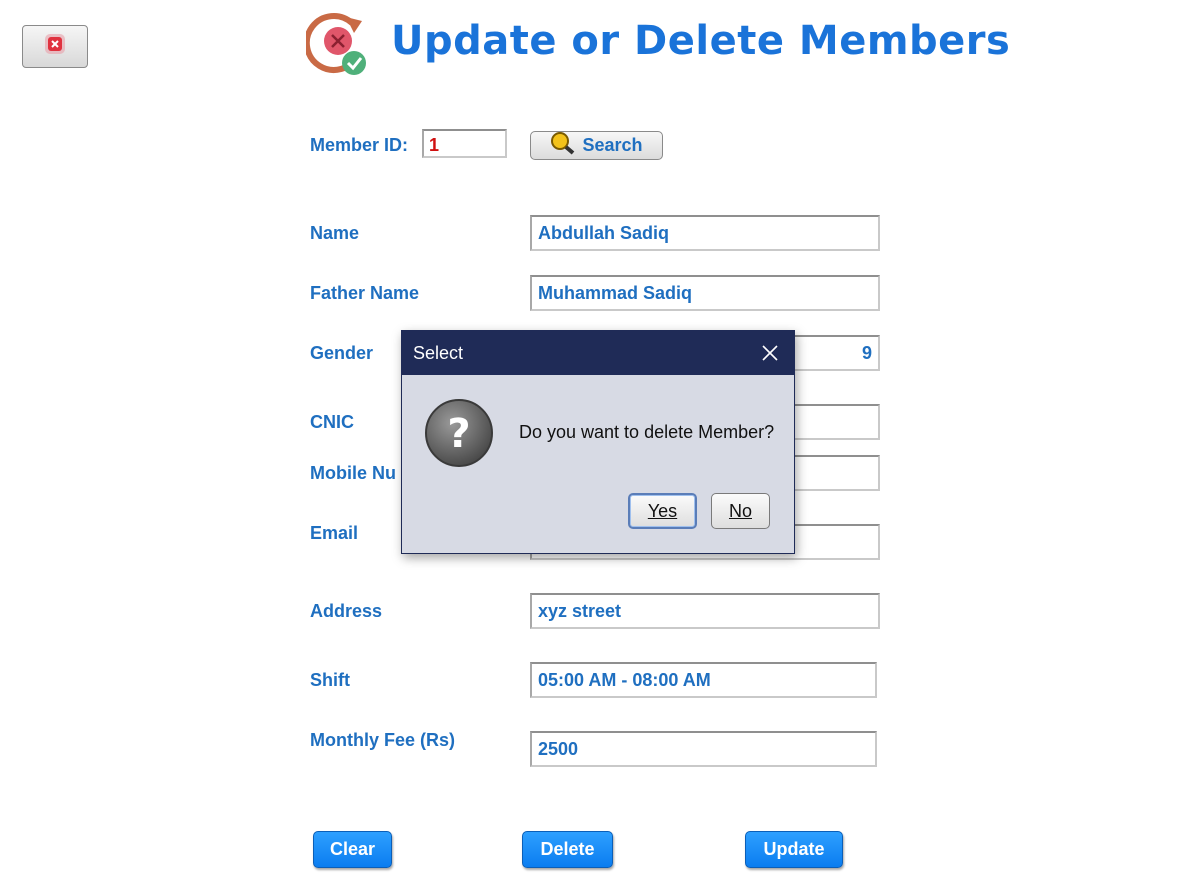  What do you see at coordinates (703, 749) in the screenshot?
I see `monthly-fee-field: 2500` at bounding box center [703, 749].